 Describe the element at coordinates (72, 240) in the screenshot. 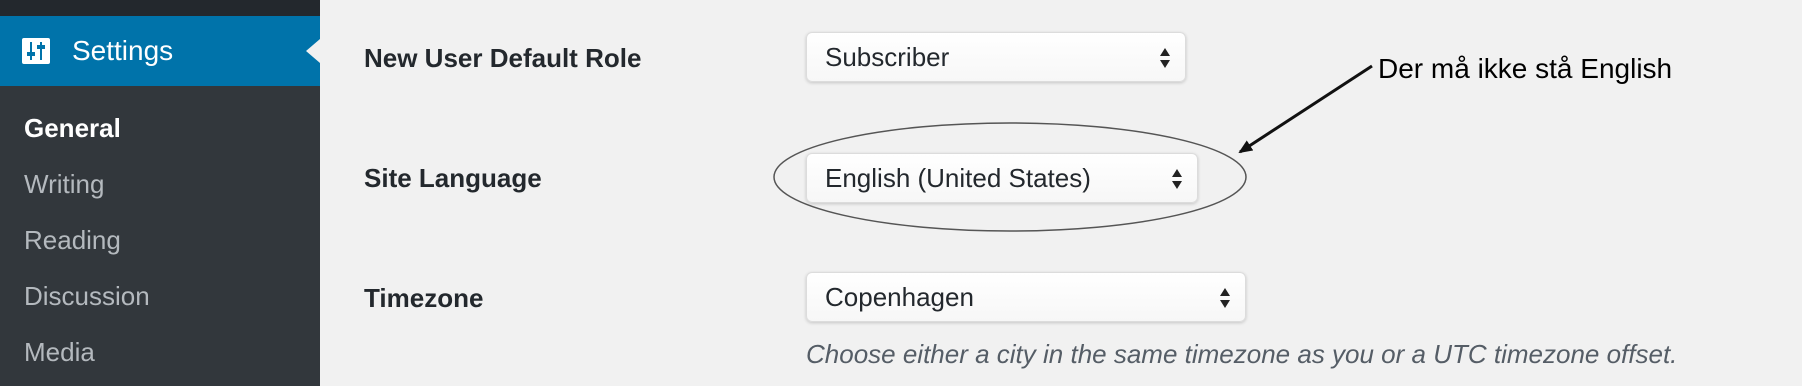

I see `submenu-item-reading: Reading` at that location.